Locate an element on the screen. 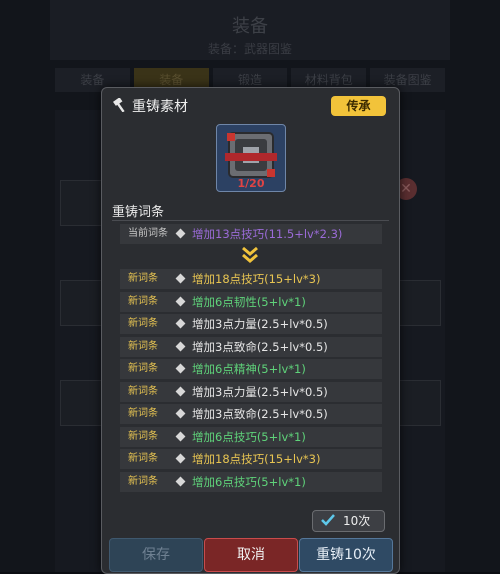 Image resolution: width=500 pixels, height=574 pixels. double-chevron-down-icon is located at coordinates (250, 254).